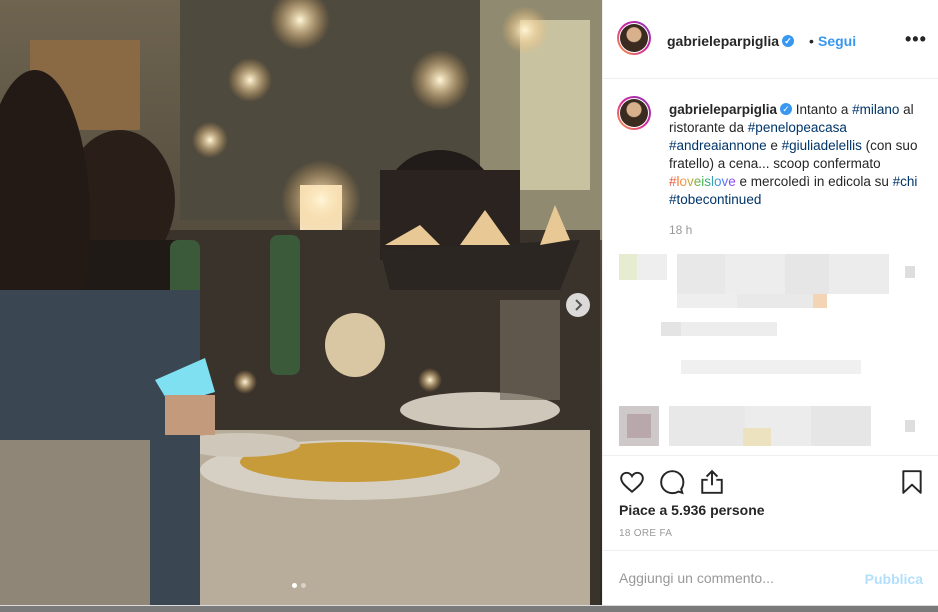 This screenshot has width=938, height=612. I want to click on caption-avatar, so click(634, 113).